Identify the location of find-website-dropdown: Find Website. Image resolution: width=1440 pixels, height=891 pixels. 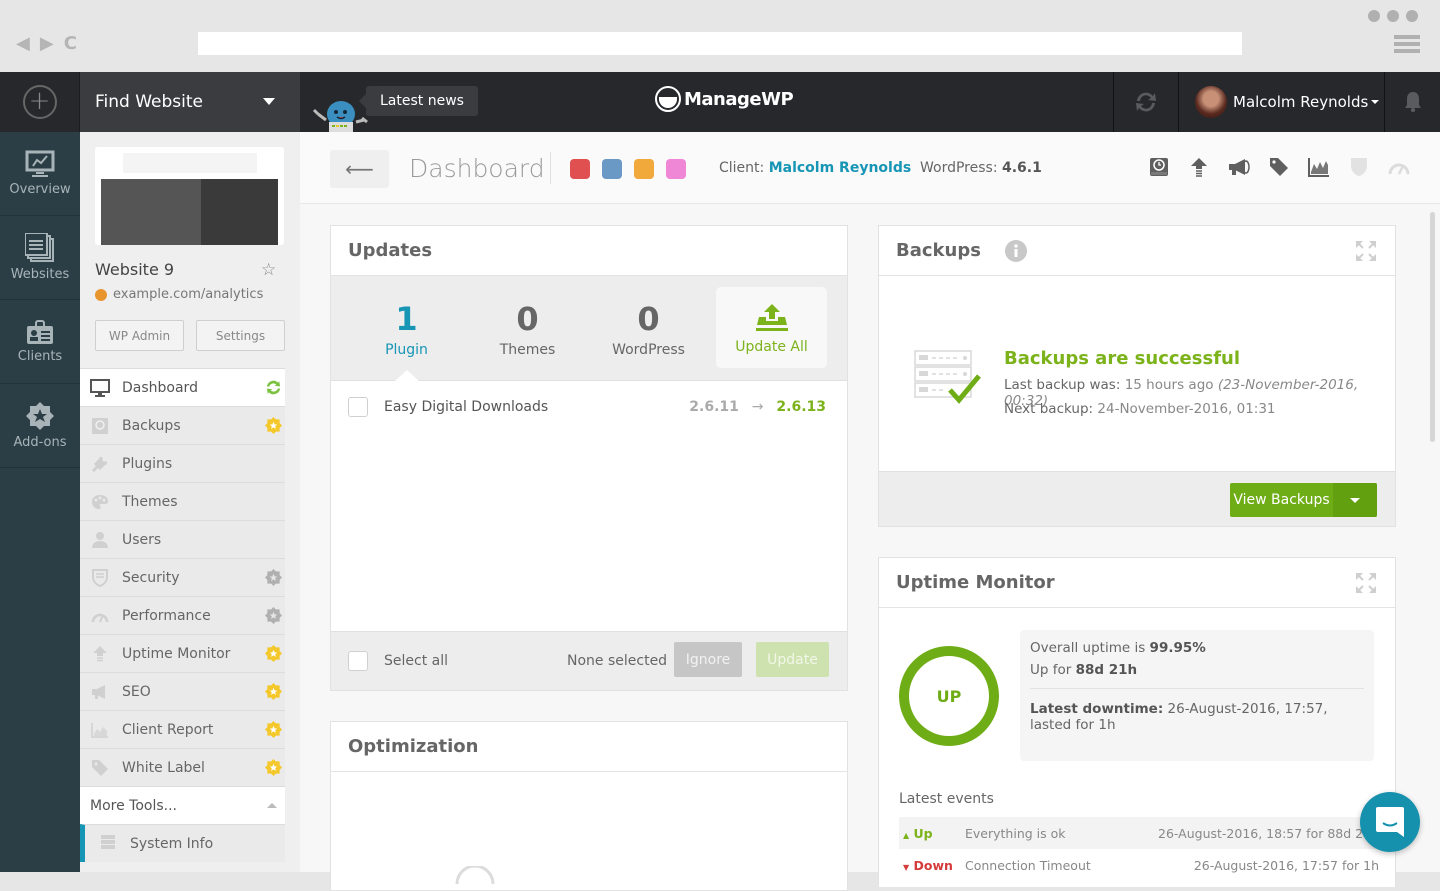
(190, 102).